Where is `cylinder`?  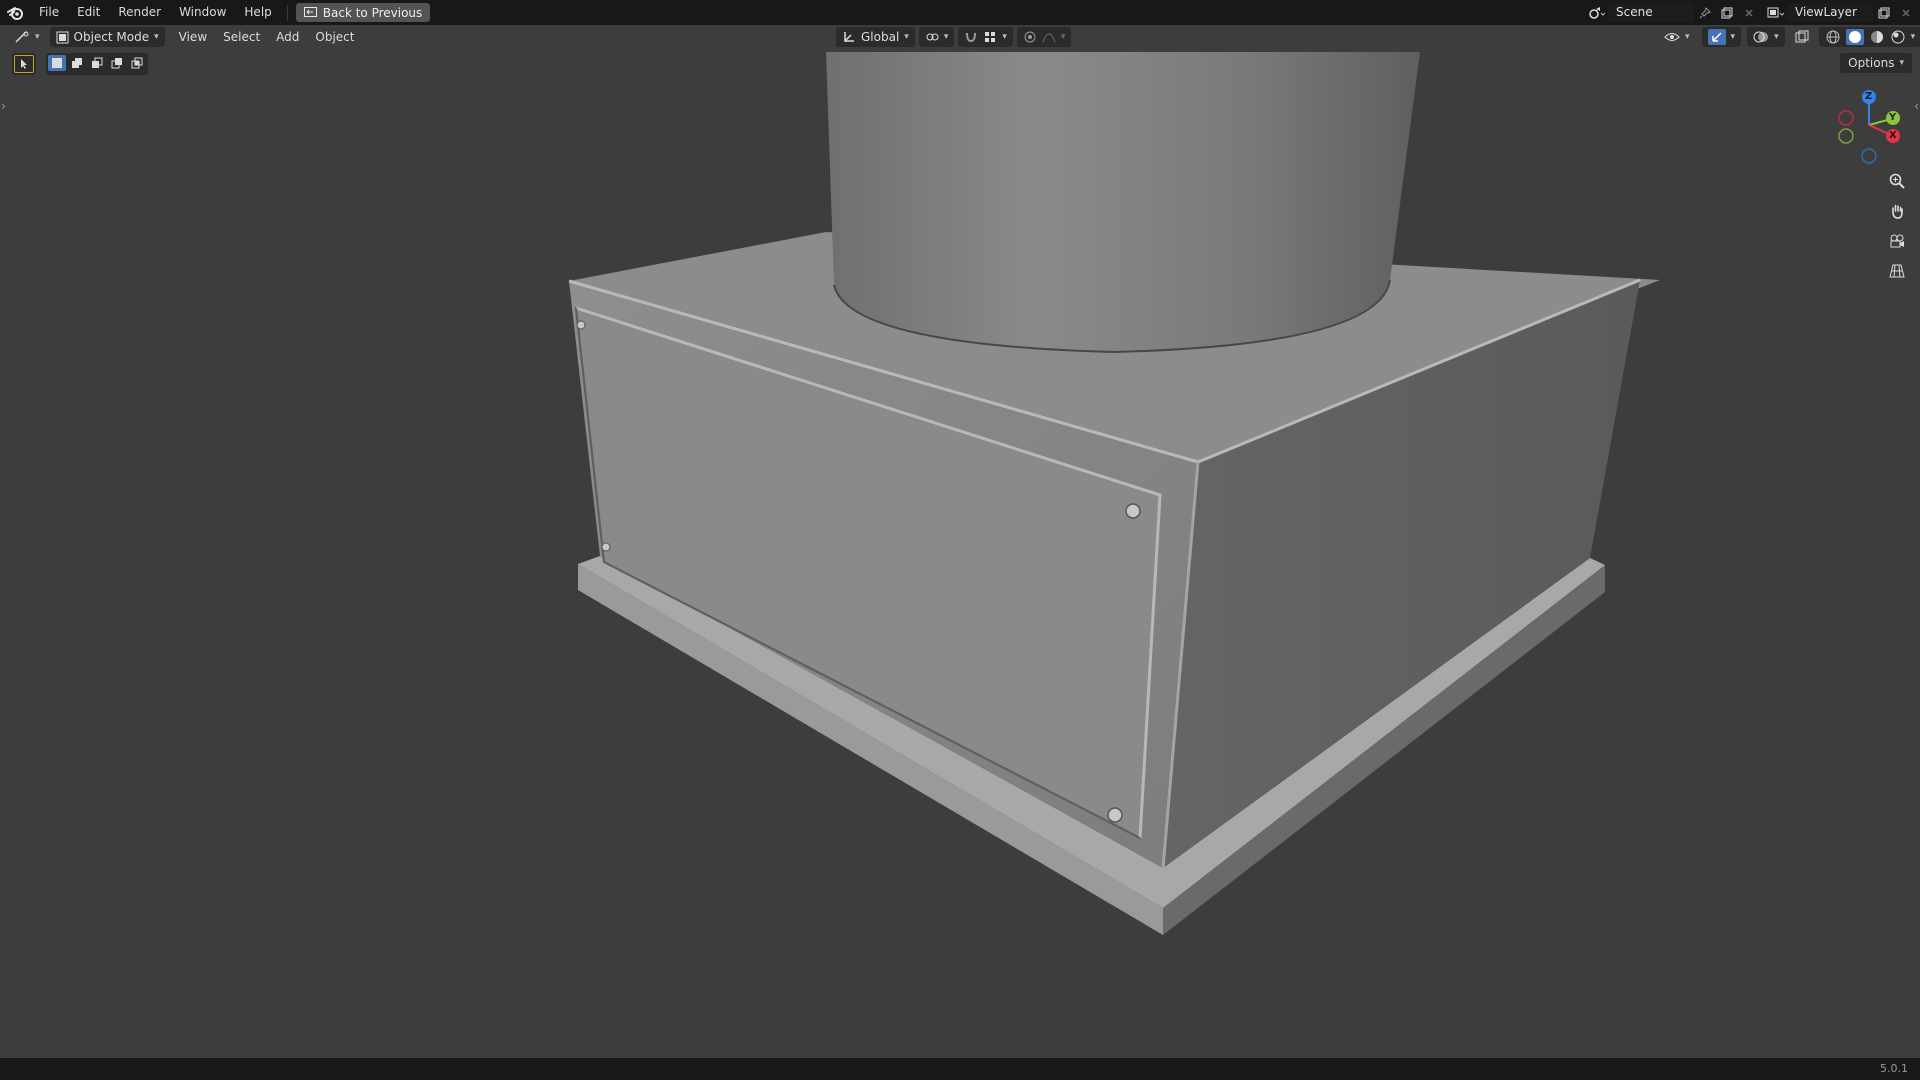 cylinder is located at coordinates (1123, 203).